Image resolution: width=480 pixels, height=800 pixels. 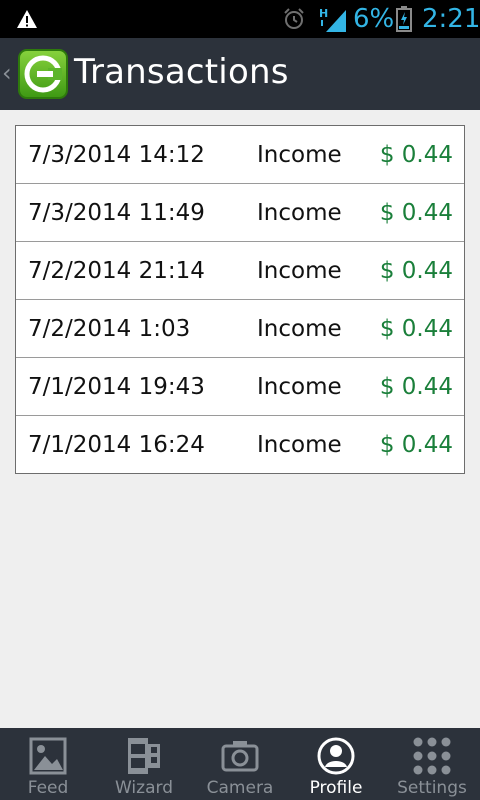 I want to click on transaction-row: 7/1/2014 16:24 Income $ 0.44, so click(x=240, y=445).